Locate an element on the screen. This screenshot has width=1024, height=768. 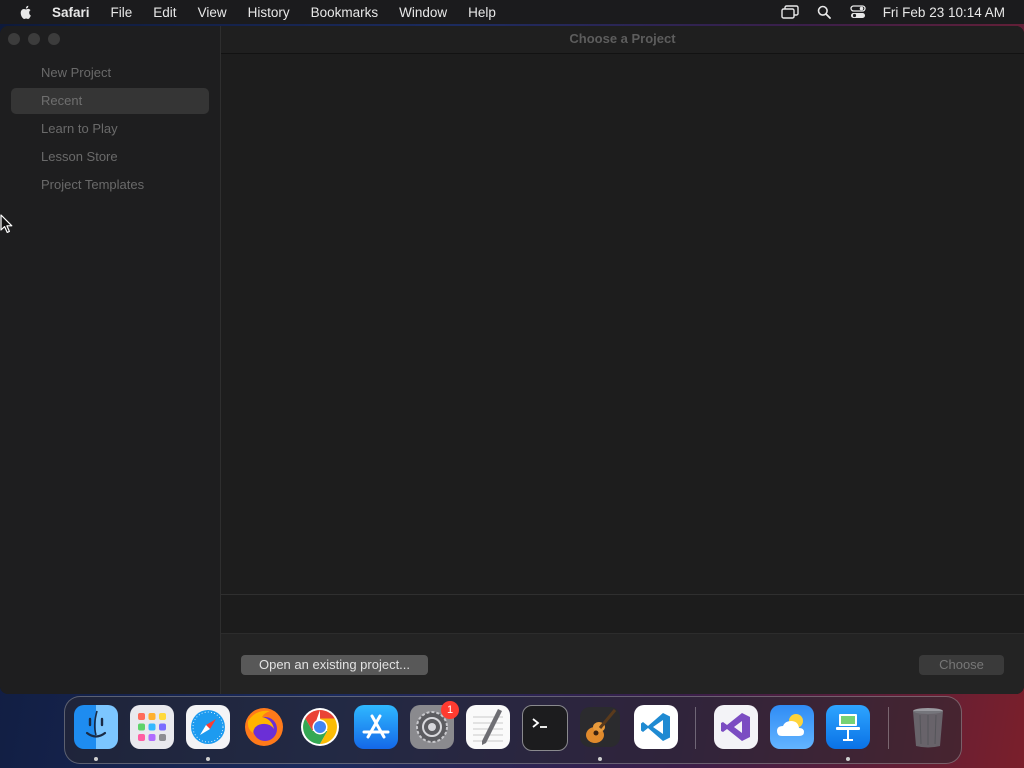
menu-clock: Fri Feb 23 10:14 AM is located at coordinates (944, 12).